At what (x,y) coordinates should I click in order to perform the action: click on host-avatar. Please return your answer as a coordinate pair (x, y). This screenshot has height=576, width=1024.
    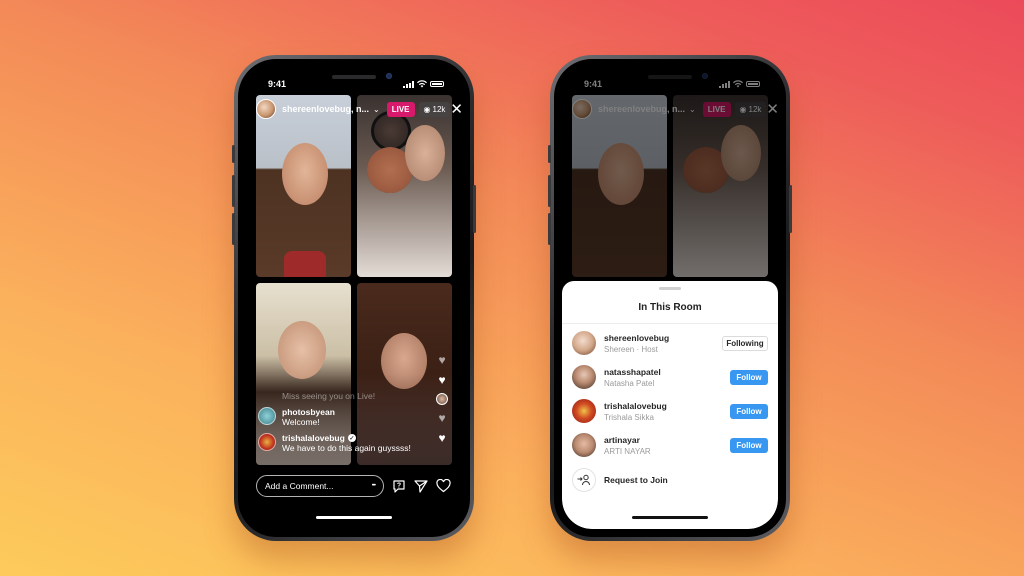
    Looking at the image, I should click on (266, 109).